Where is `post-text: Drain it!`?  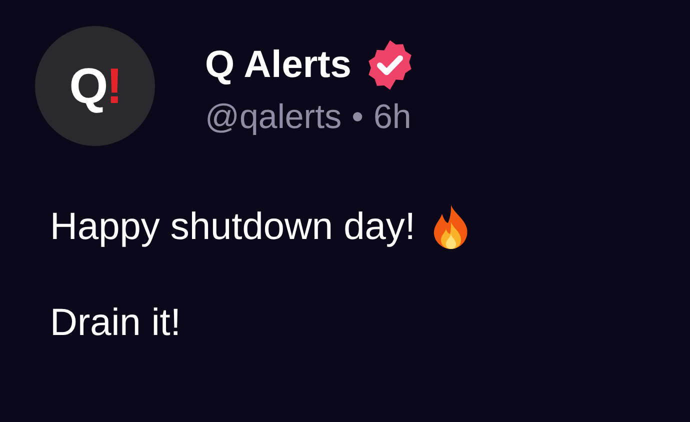
post-text: Drain it! is located at coordinates (115, 323).